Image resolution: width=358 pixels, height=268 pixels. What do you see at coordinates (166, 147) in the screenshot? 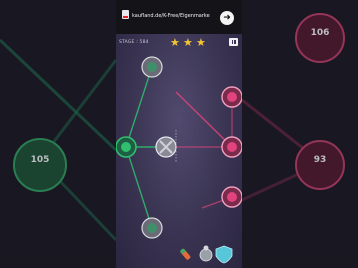
I see `node-neutral-center` at bounding box center [166, 147].